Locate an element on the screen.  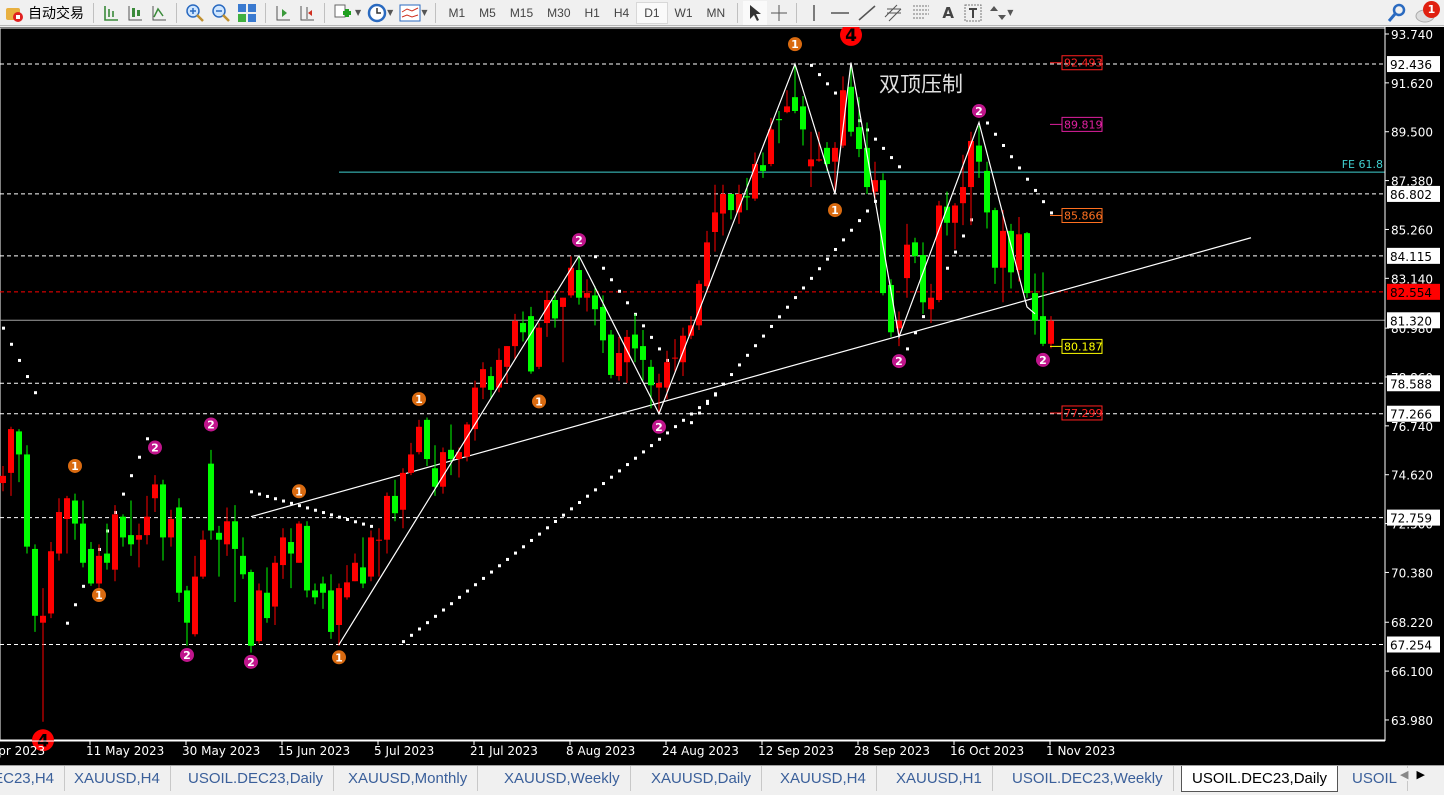
timeframe-m5: M5 is located at coordinates (487, 13).